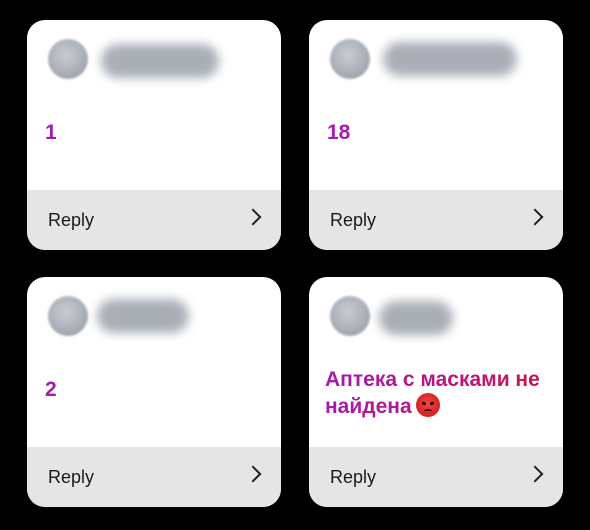 The height and width of the screenshot is (530, 590). I want to click on card-content: 2, so click(154, 362).